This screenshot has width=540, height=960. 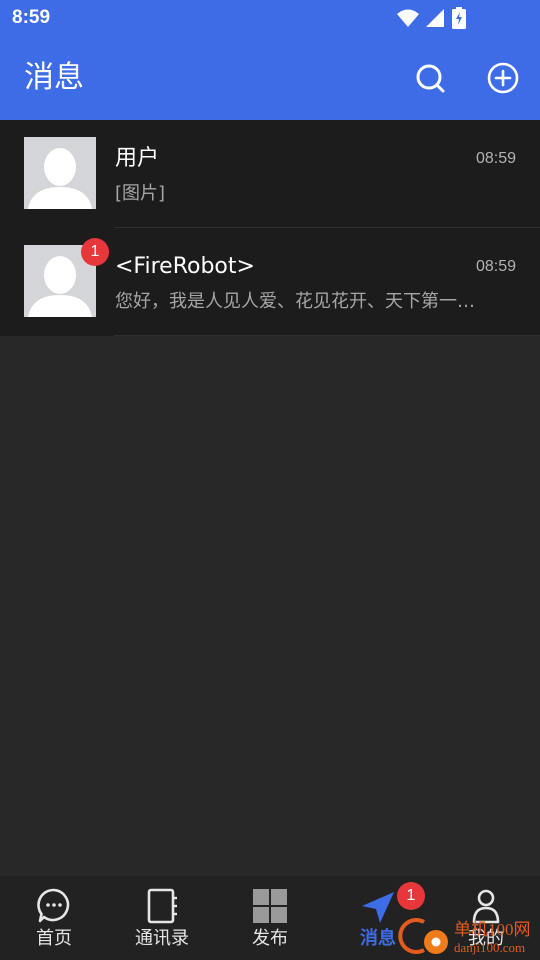 I want to click on conversation-name: <FireRobot>, so click(x=185, y=266).